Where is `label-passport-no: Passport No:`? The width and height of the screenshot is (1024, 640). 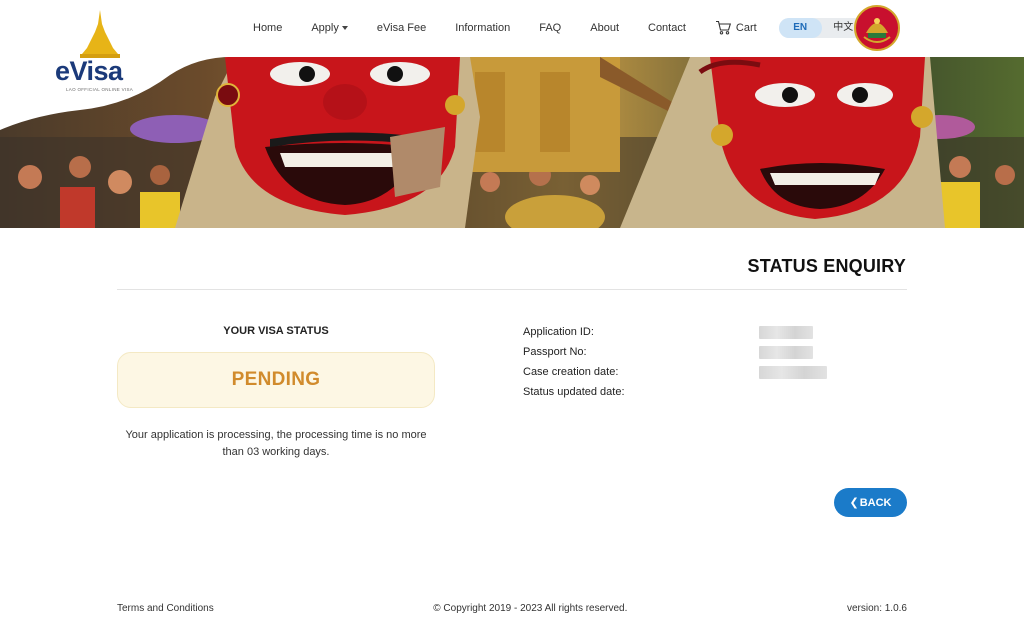
label-passport-no: Passport No: is located at coordinates (555, 352).